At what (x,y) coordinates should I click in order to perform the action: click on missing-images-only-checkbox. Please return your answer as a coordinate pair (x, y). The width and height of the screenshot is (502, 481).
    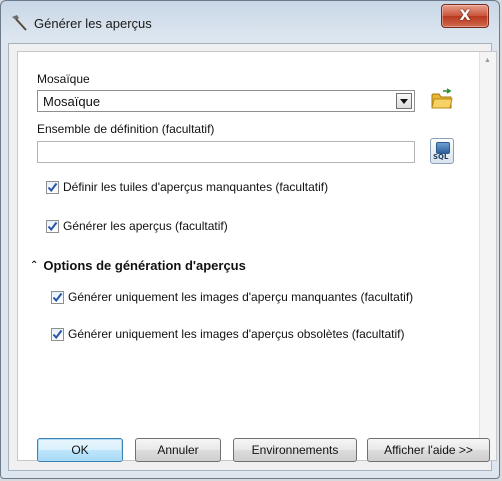
    Looking at the image, I should click on (57, 297).